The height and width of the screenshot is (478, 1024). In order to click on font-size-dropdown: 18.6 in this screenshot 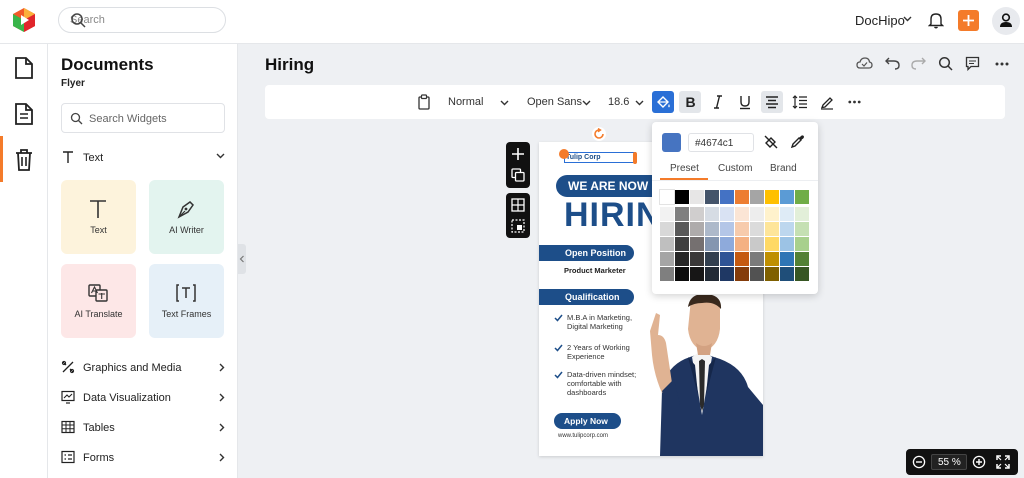, I will do `click(618, 102)`.